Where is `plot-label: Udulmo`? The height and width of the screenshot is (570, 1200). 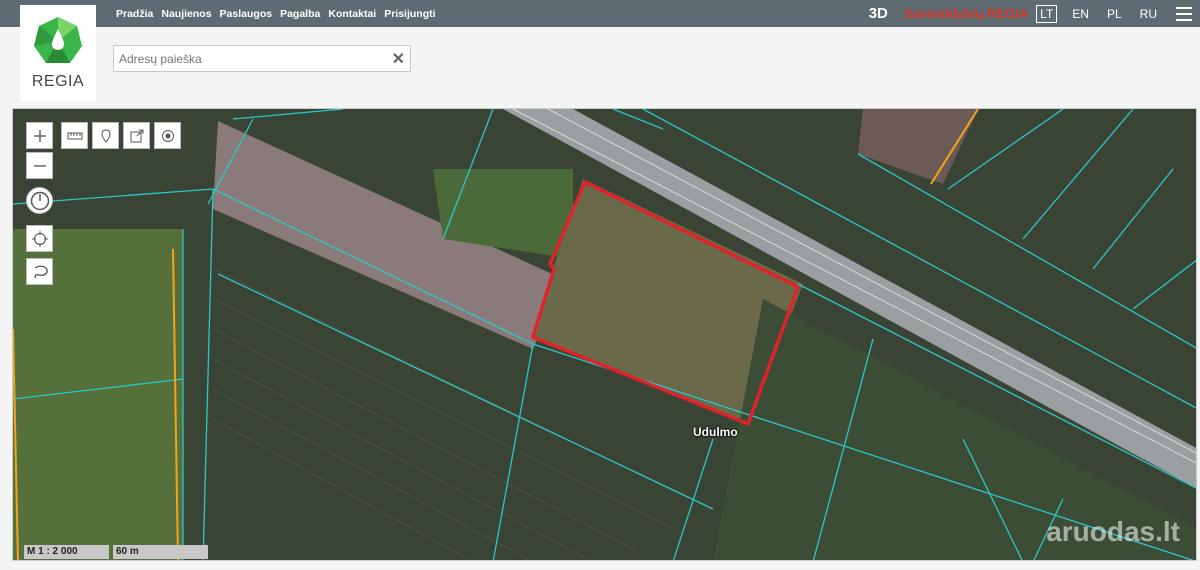 plot-label: Udulmo is located at coordinates (715, 432).